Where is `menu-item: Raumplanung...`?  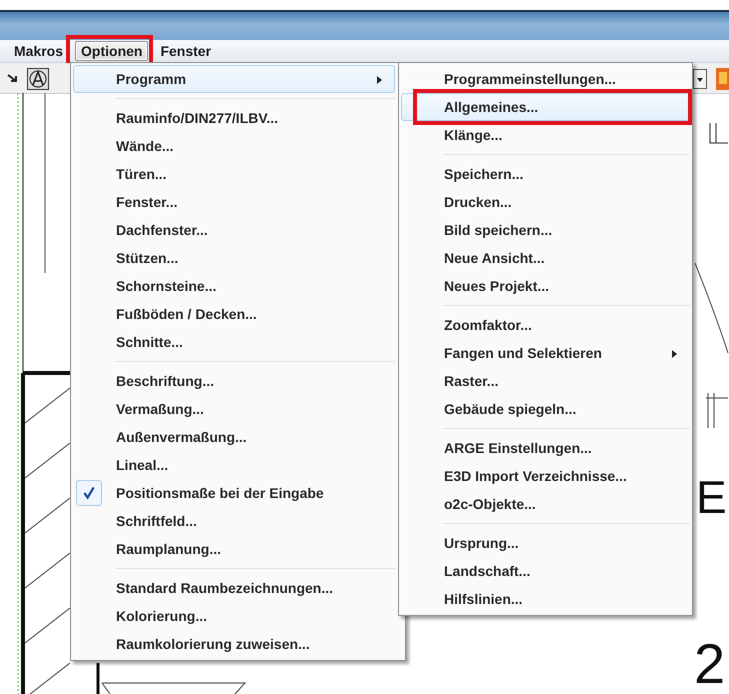 menu-item: Raumplanung... is located at coordinates (234, 549).